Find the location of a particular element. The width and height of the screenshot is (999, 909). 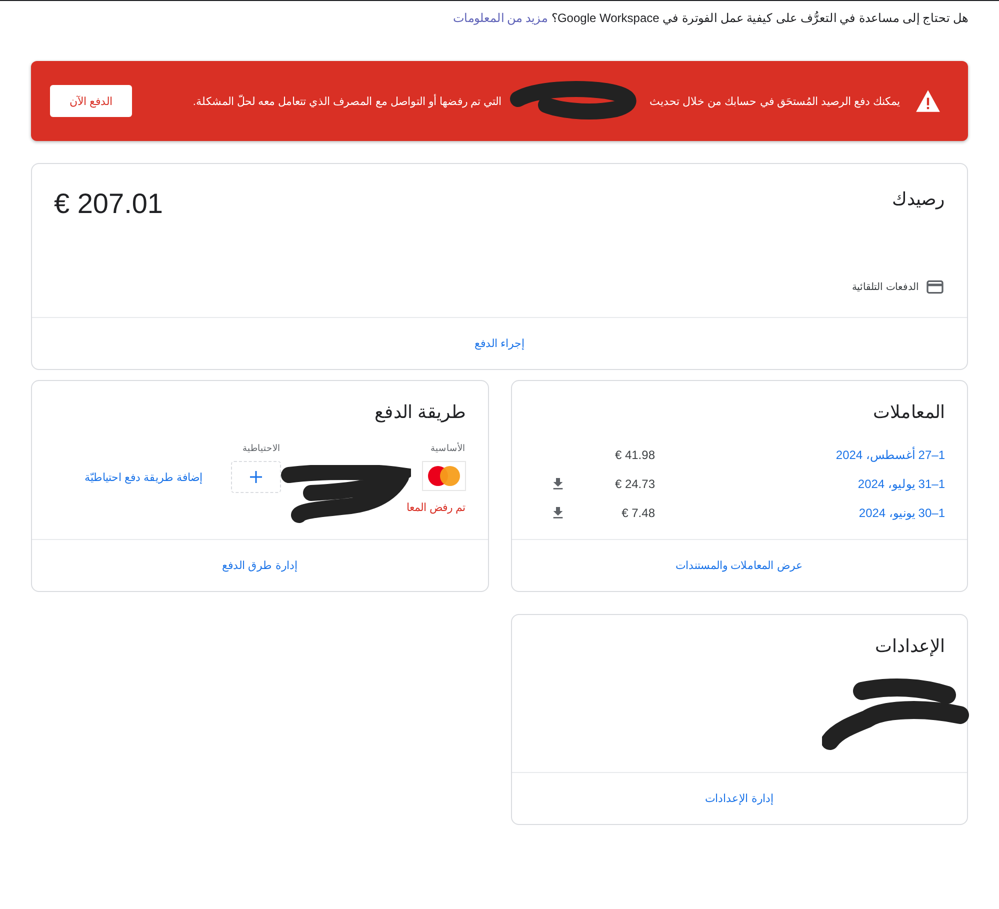

pay-now-button: الدفع الآن is located at coordinates (91, 101).